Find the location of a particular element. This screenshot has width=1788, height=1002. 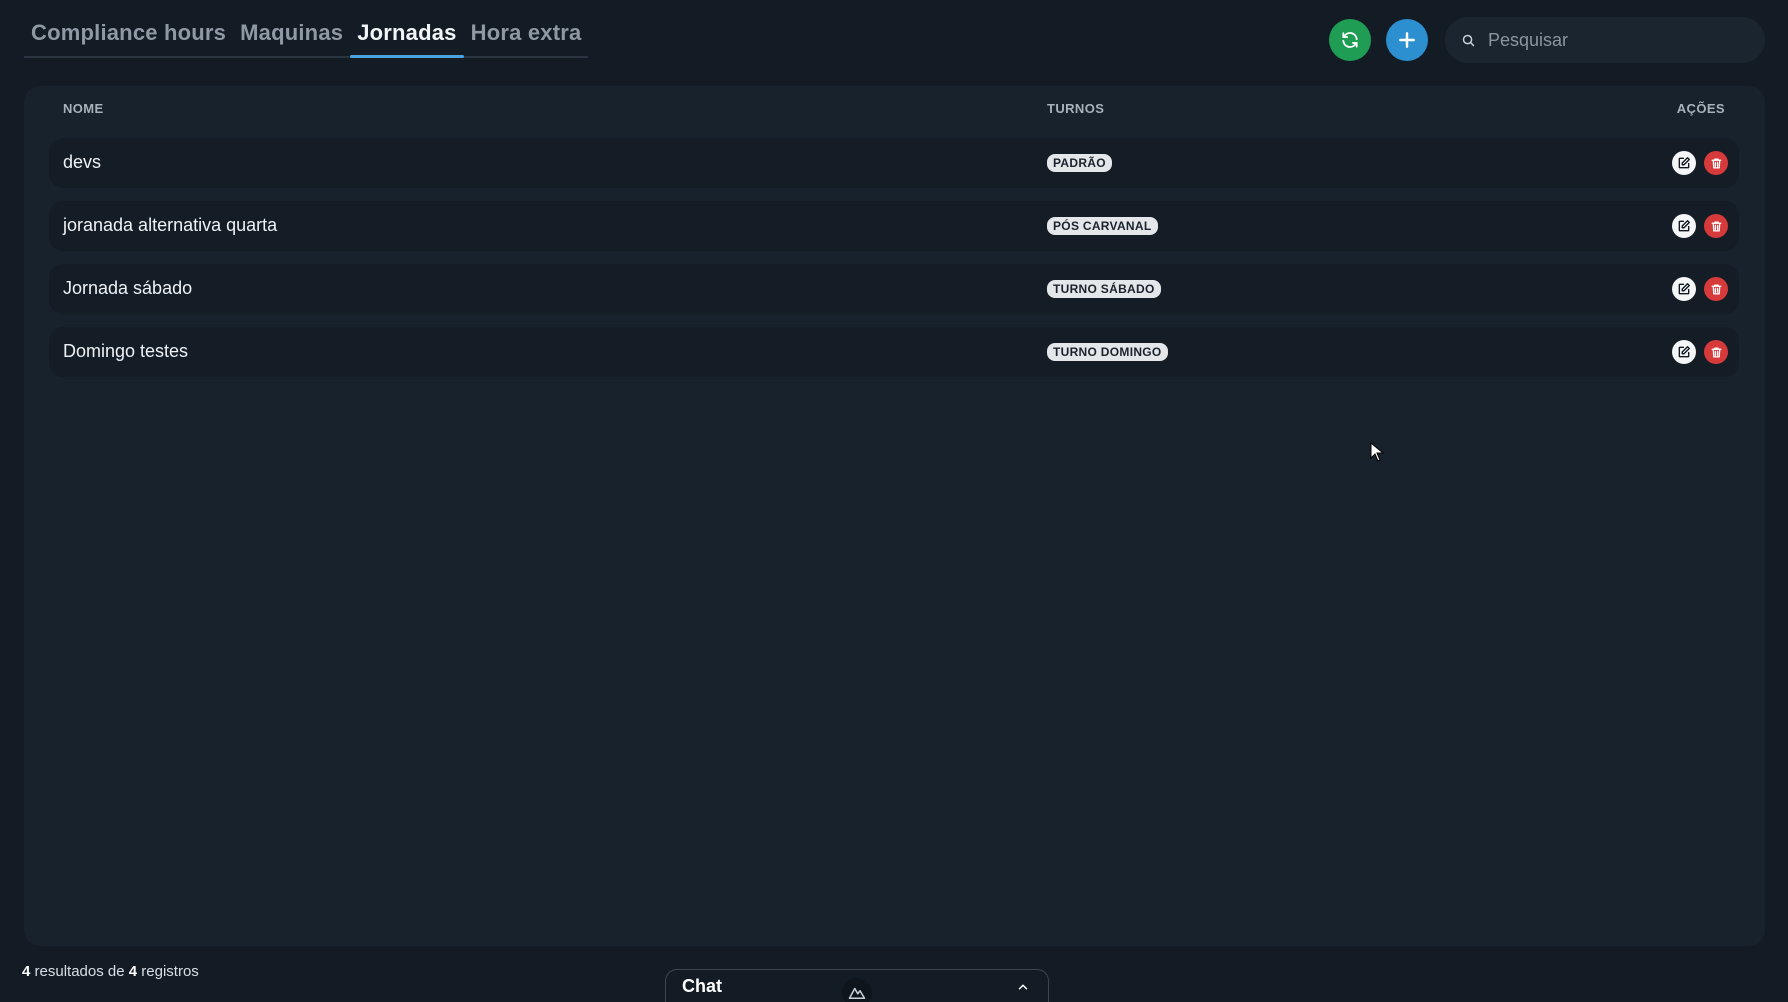

search-box is located at coordinates (1605, 40).